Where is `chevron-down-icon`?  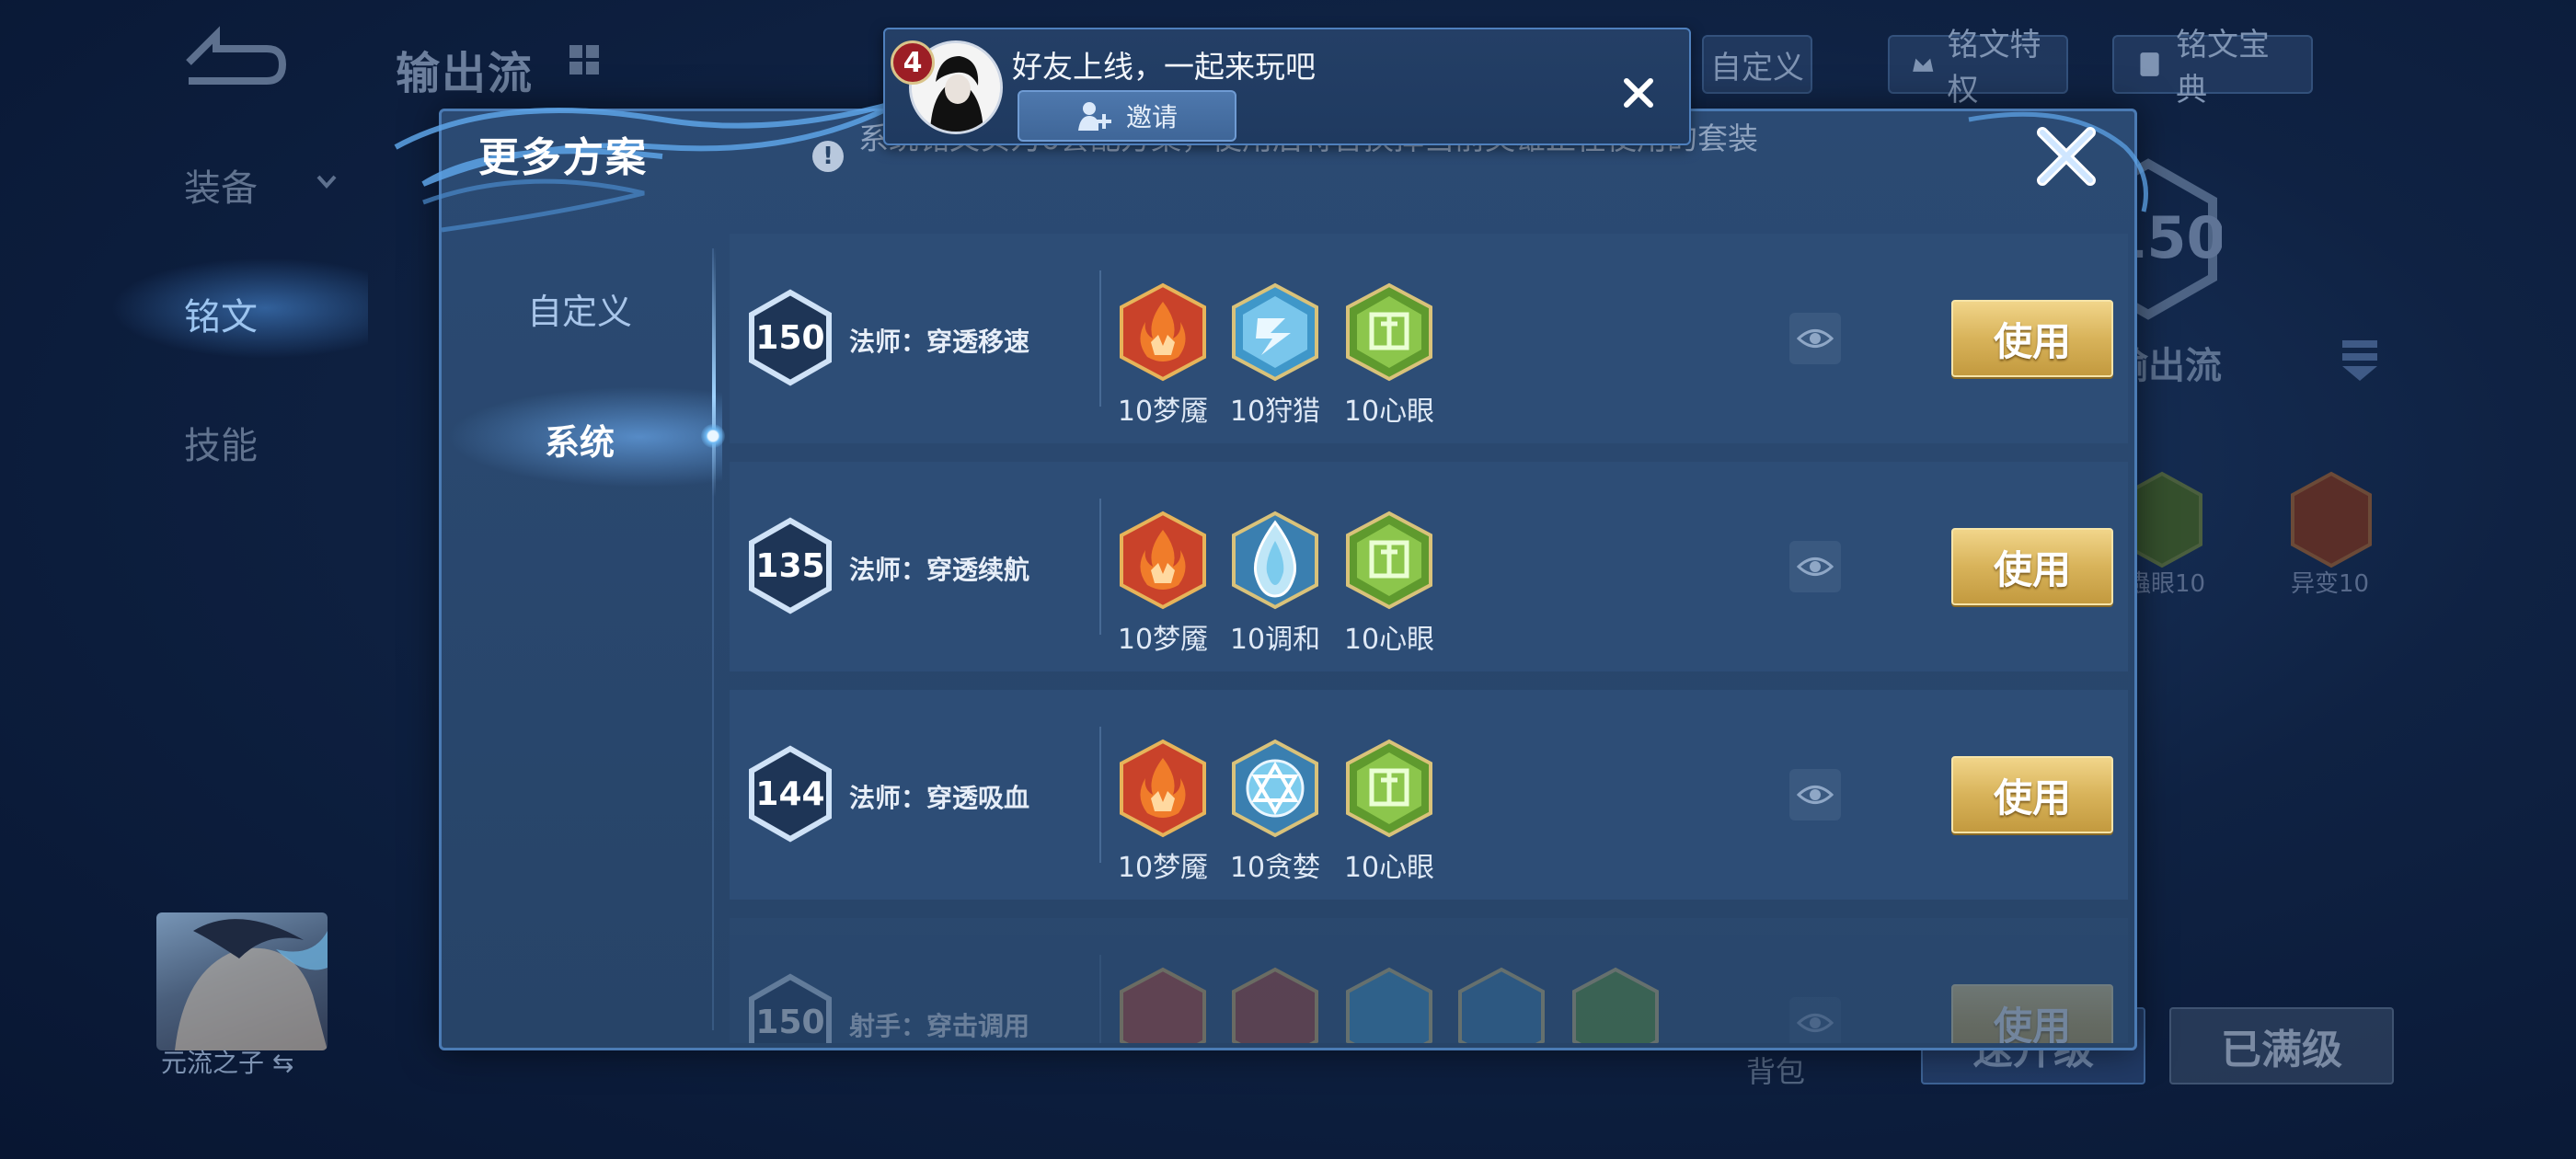 chevron-down-icon is located at coordinates (326, 182).